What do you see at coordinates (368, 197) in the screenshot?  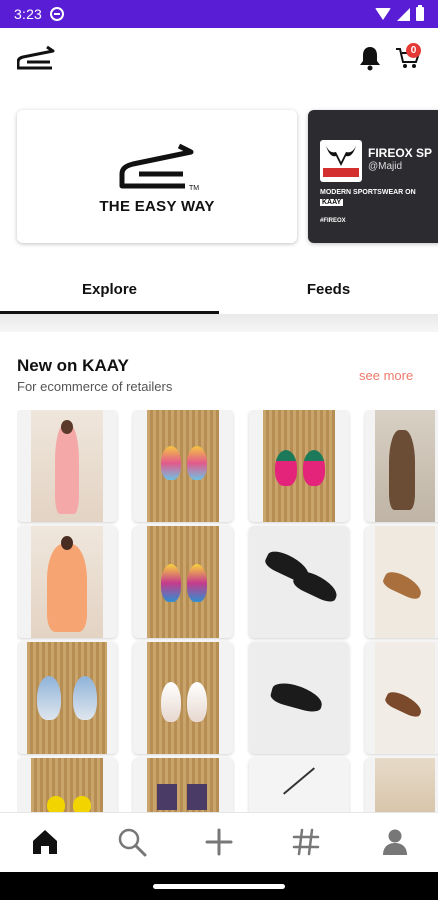 I see `banner-tagline: MODERN SPORTSWEAR ON KAAY` at bounding box center [368, 197].